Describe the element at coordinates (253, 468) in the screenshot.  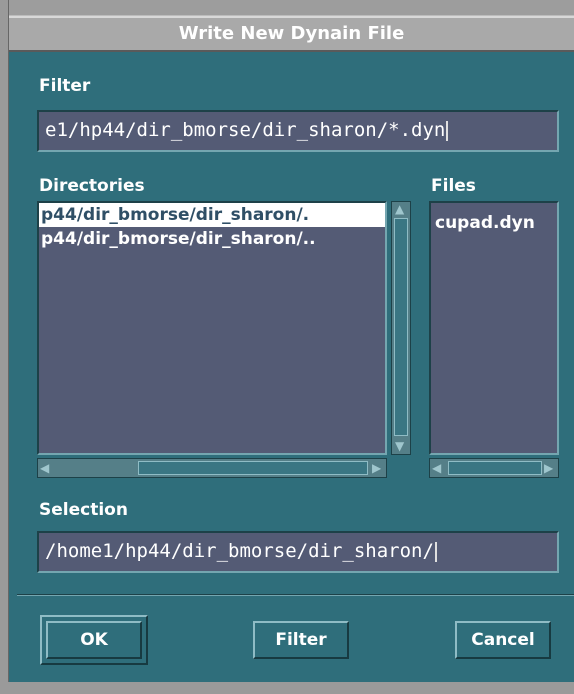
I see `directories-hscroll-thumb` at that location.